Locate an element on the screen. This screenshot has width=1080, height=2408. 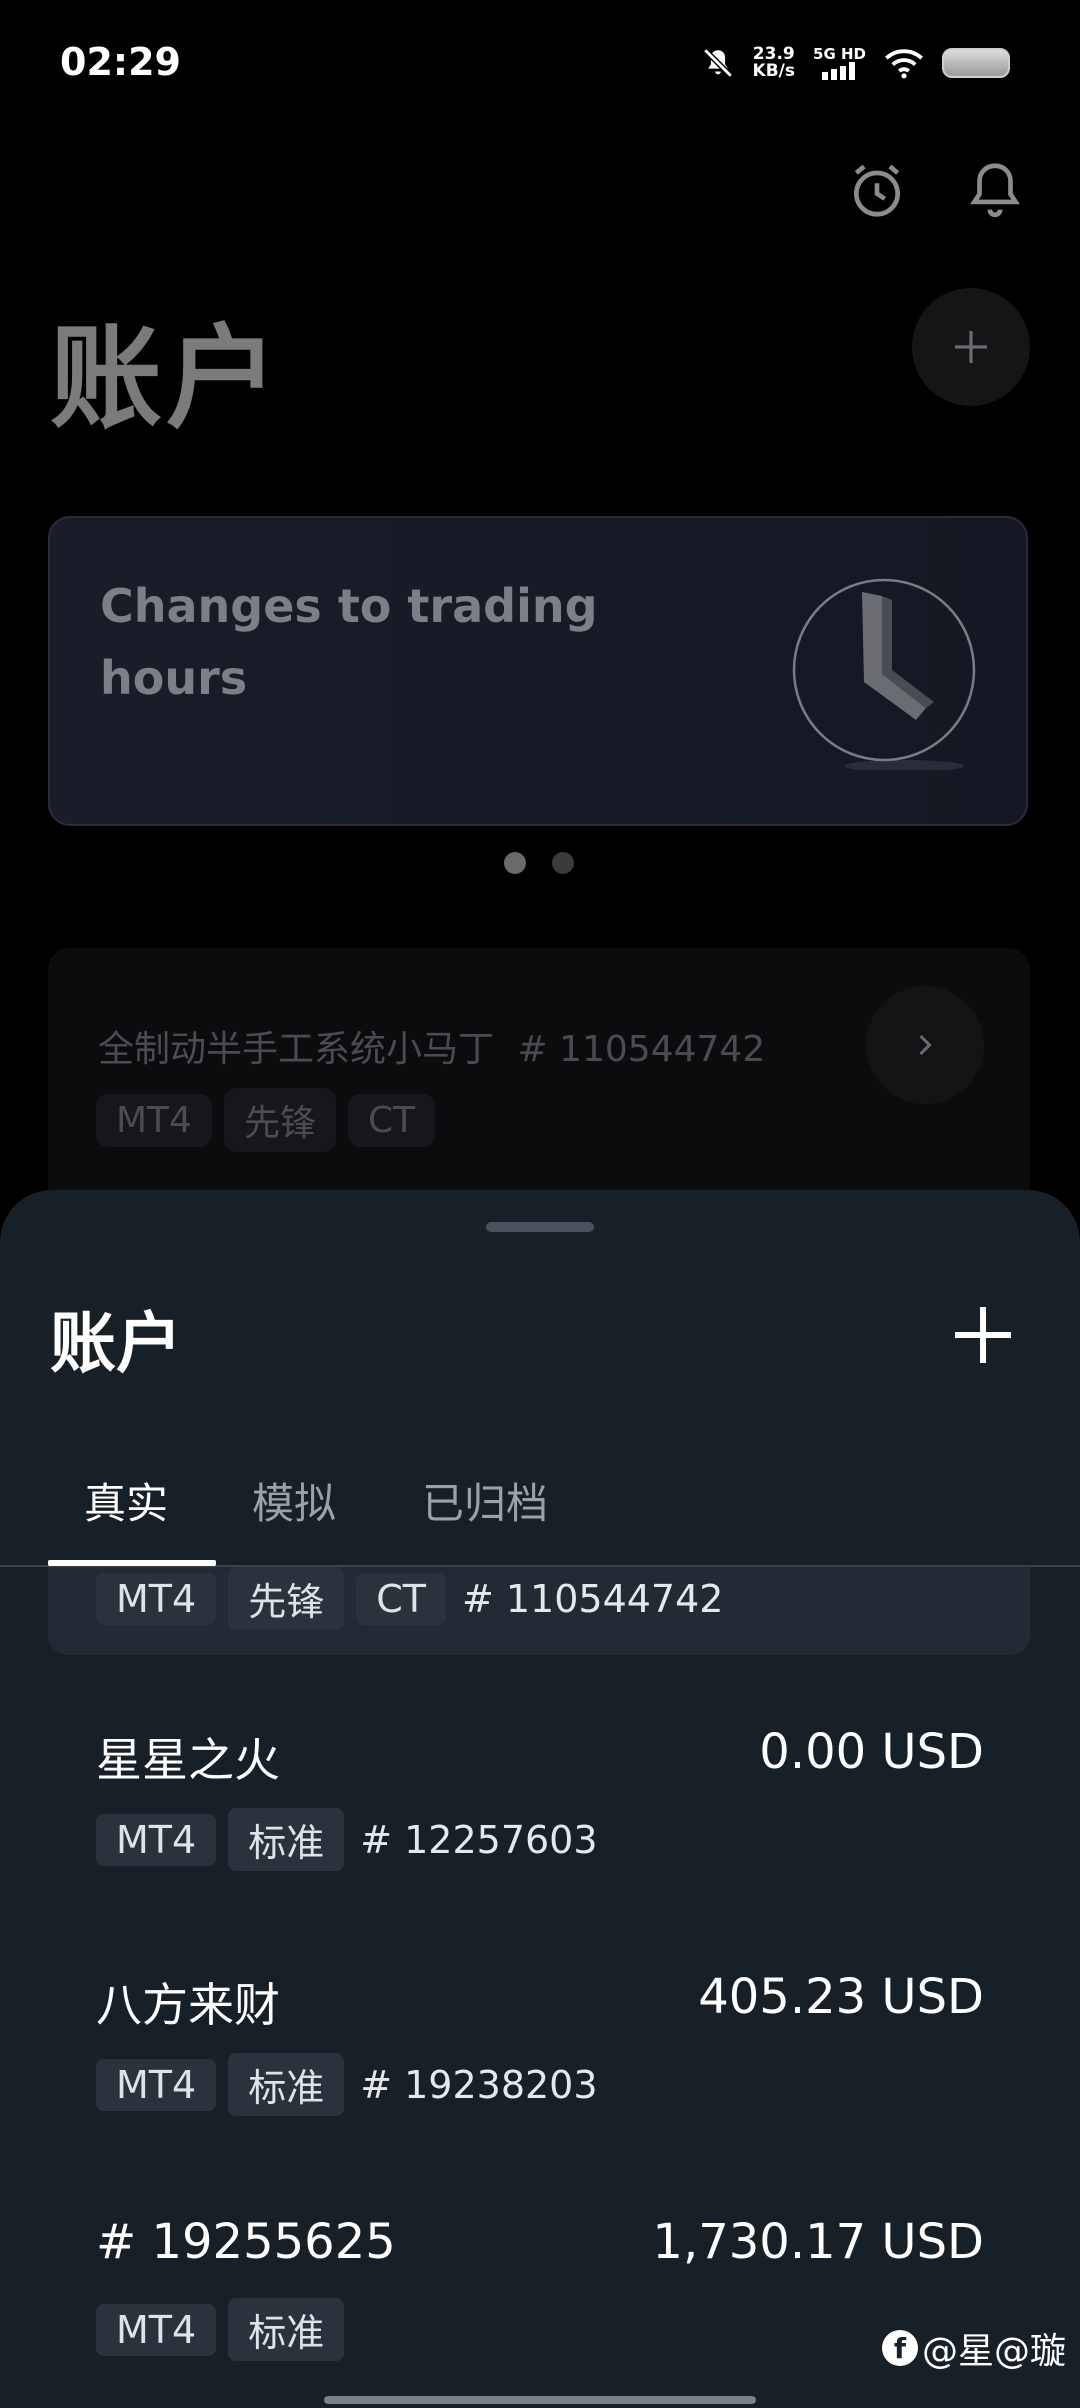
mute-bell-icon is located at coordinates (717, 63).